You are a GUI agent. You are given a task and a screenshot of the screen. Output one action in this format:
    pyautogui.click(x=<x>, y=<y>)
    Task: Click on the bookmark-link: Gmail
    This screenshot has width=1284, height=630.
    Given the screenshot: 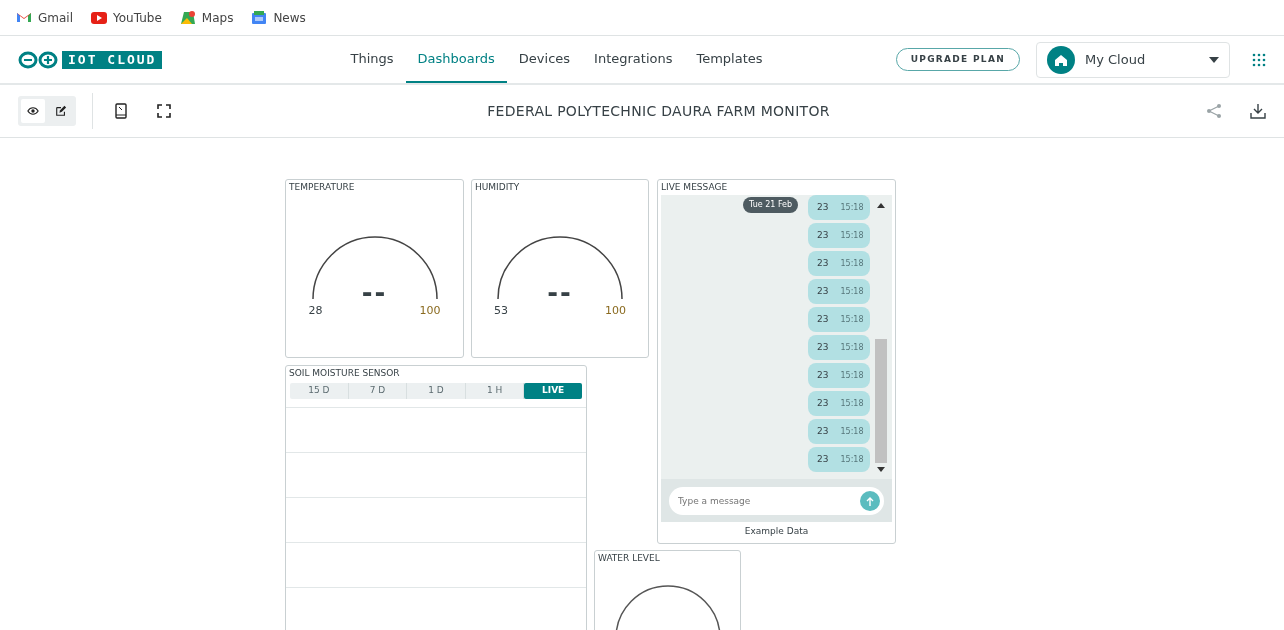 What is the action you would take?
    pyautogui.click(x=44, y=17)
    